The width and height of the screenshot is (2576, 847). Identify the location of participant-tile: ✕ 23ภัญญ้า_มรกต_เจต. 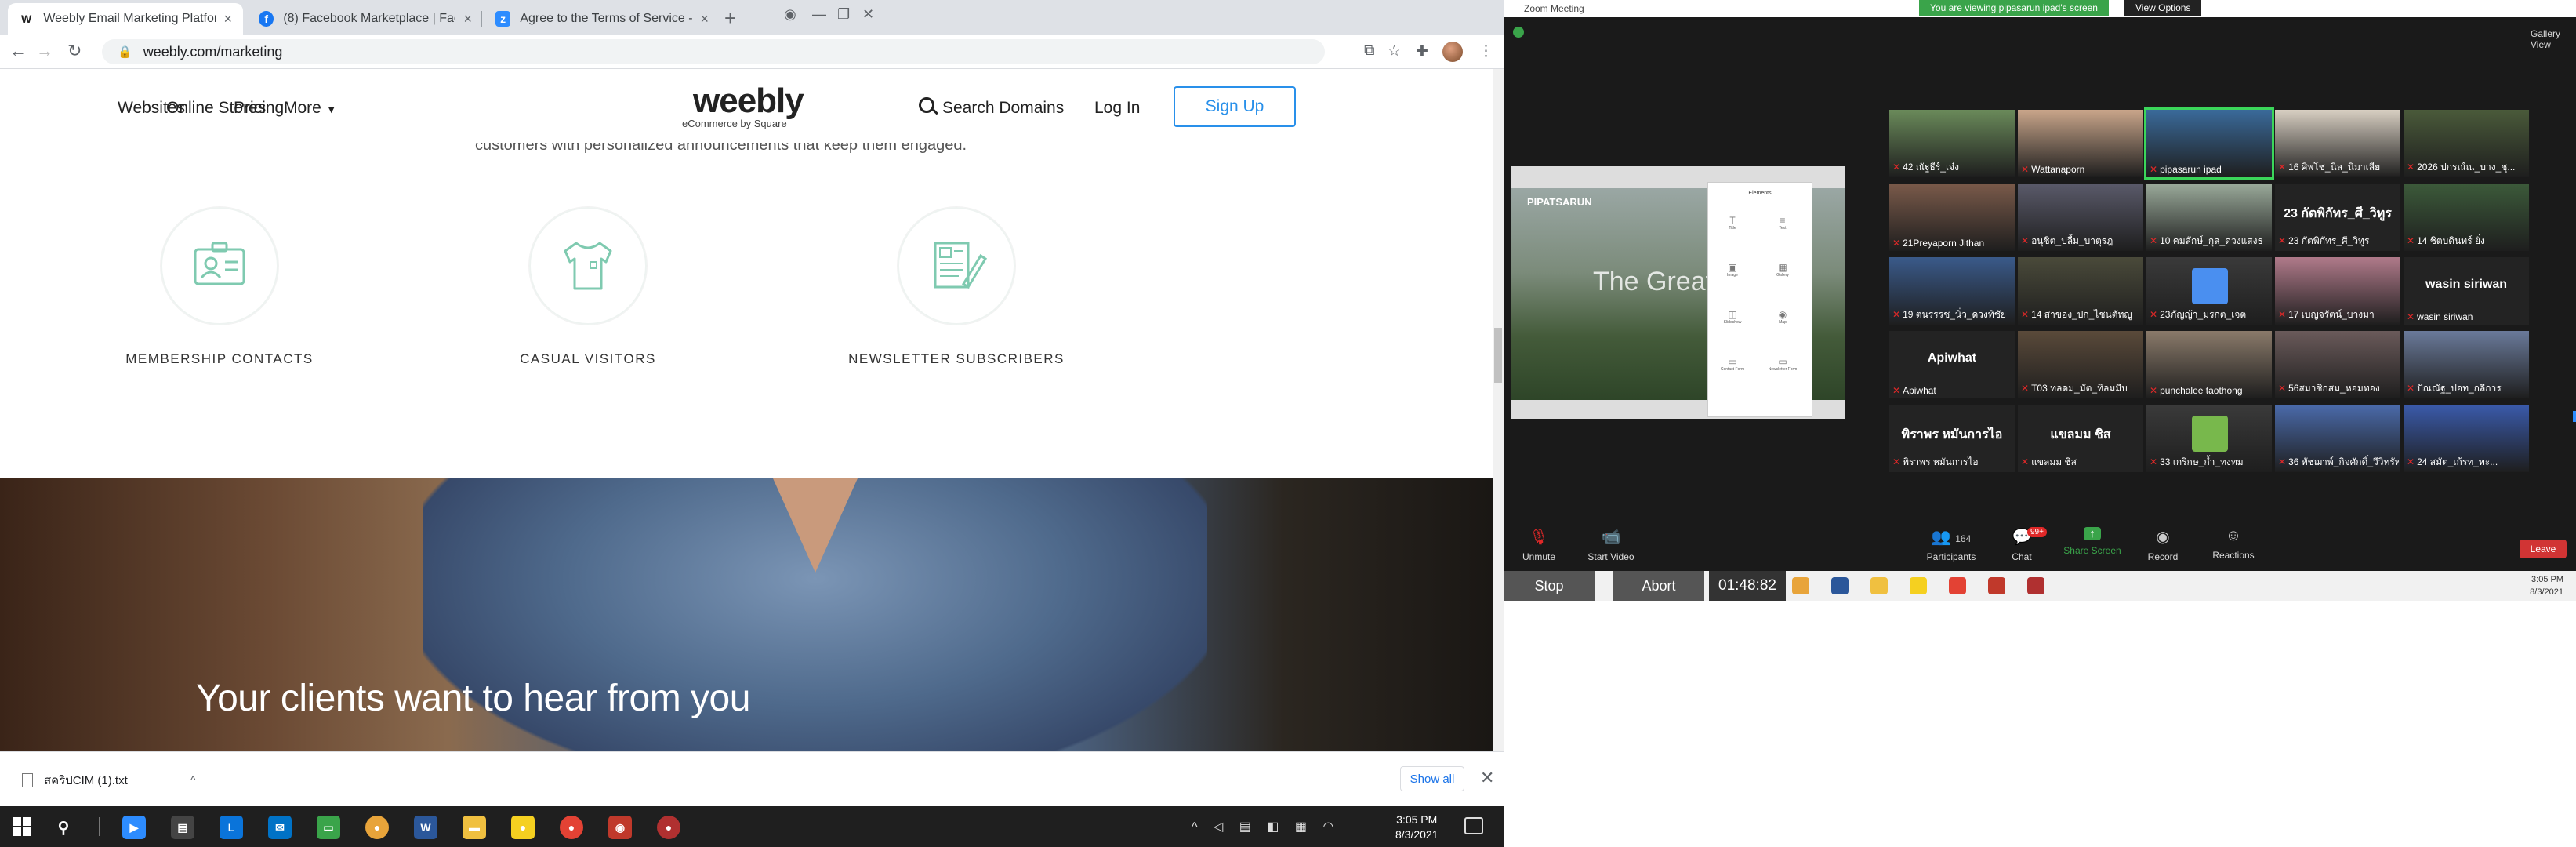
(2209, 291).